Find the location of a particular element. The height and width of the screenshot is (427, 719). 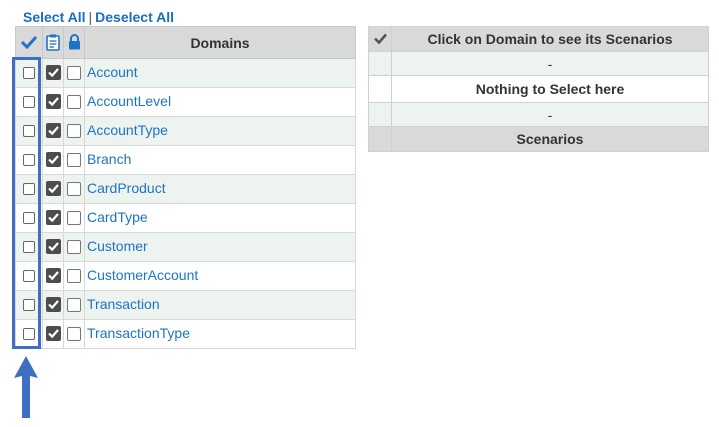

scenarios-empty-message: Nothing to Select here is located at coordinates (550, 89).